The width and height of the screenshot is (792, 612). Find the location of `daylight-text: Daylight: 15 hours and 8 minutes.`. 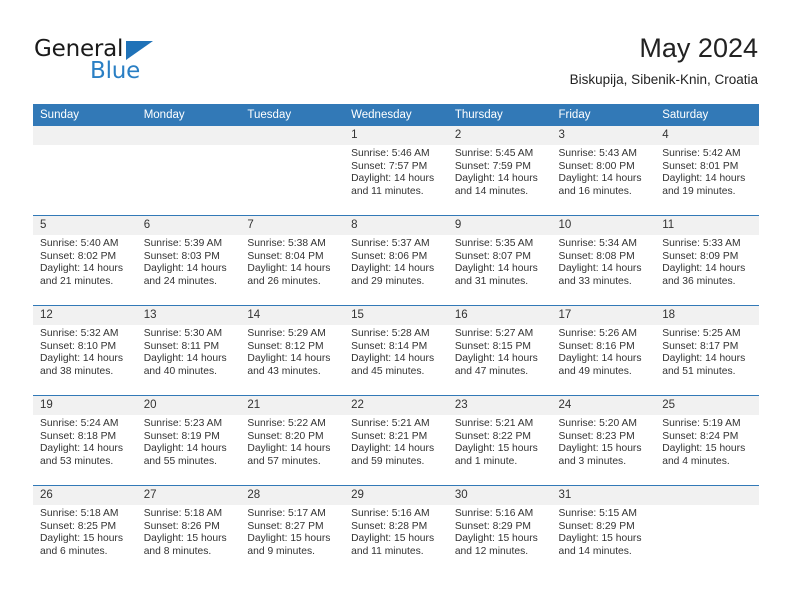

daylight-text: Daylight: 15 hours and 8 minutes. is located at coordinates (185, 545).